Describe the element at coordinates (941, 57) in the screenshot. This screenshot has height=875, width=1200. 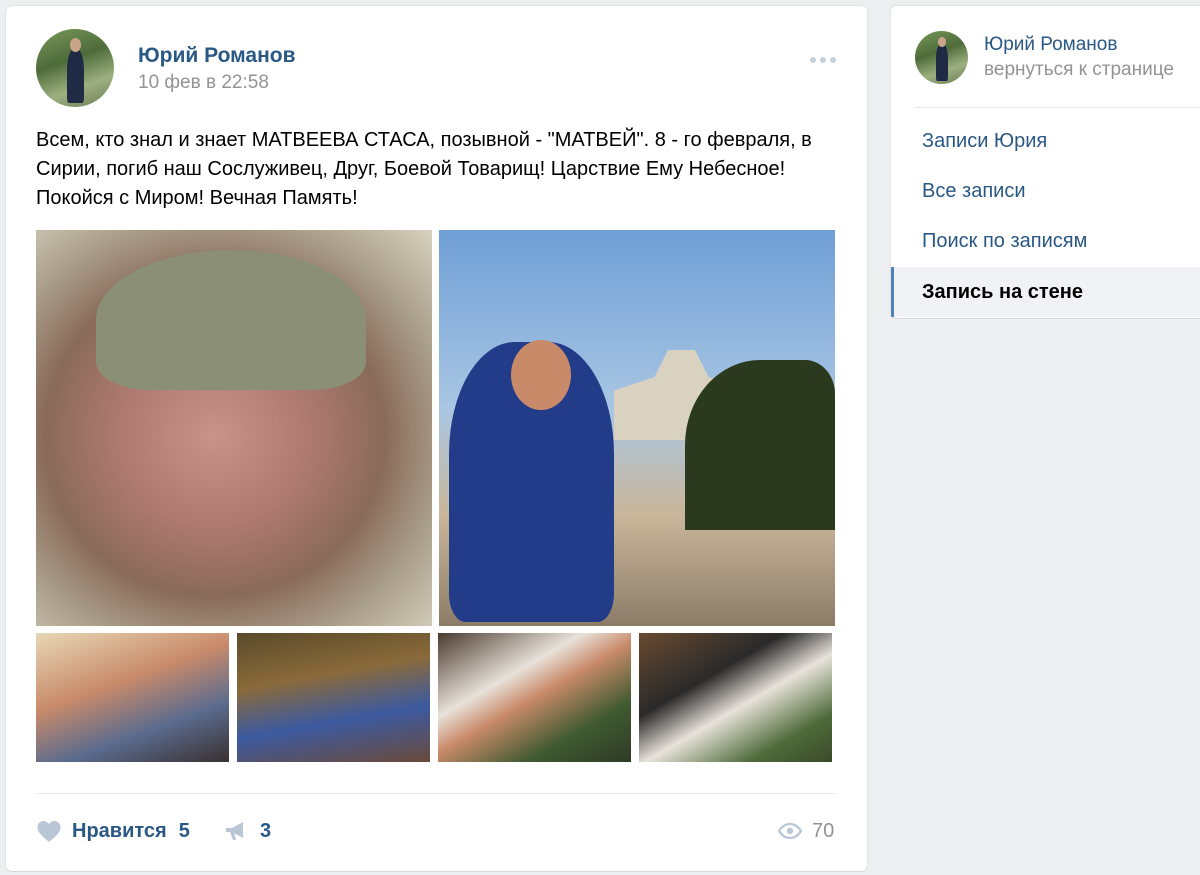
I see `sidebar-avatar` at that location.